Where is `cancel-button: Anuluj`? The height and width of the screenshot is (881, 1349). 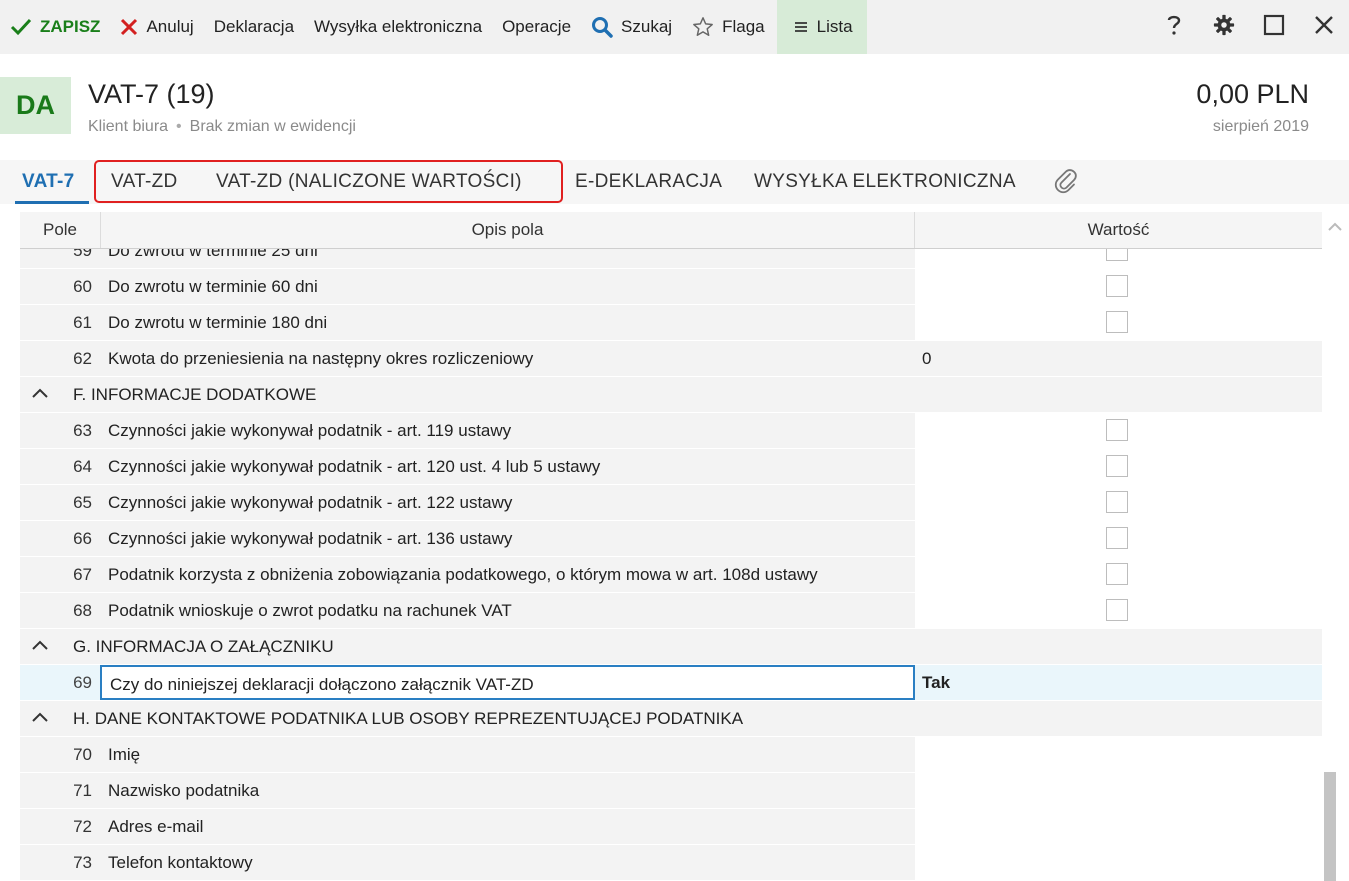
cancel-button: Anuluj is located at coordinates (156, 27).